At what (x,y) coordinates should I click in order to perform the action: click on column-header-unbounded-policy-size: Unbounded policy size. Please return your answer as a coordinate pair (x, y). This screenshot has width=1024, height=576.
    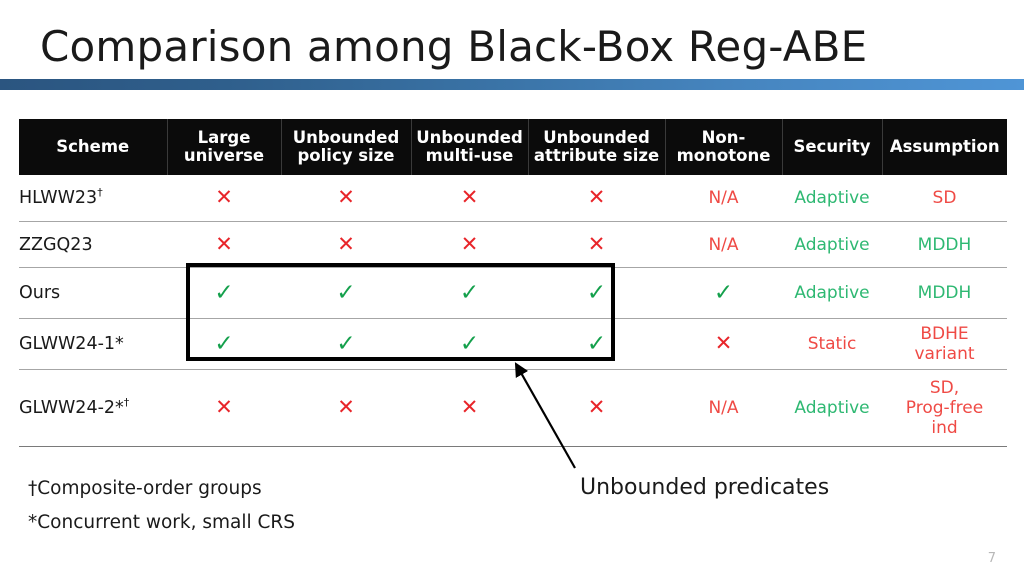
    Looking at the image, I should click on (346, 147).